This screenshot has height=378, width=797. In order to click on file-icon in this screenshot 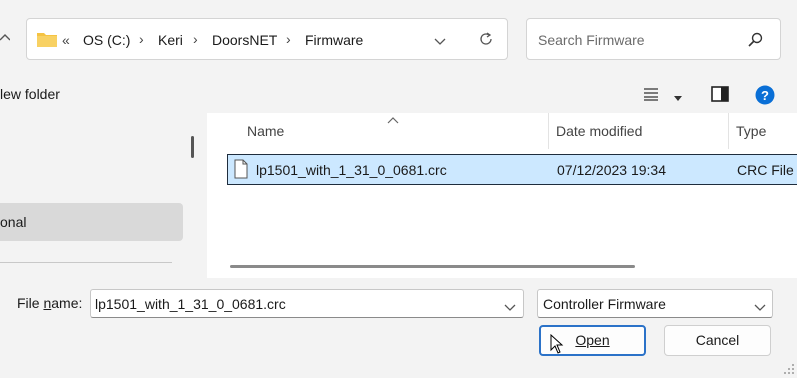, I will do `click(241, 170)`.